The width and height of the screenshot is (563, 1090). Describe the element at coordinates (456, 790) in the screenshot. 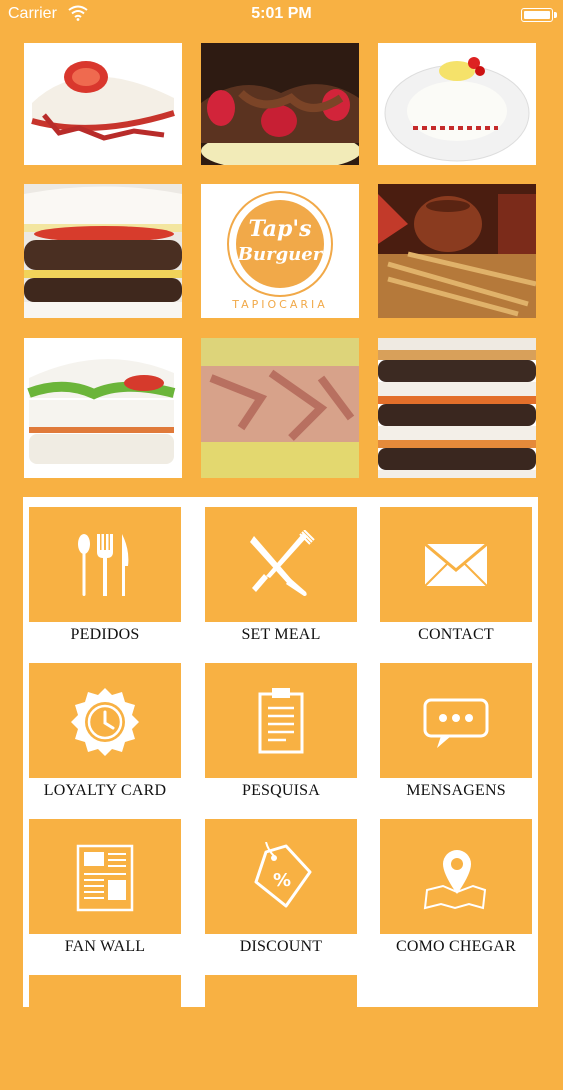

I see `menu-item-label: MENSAGENS` at that location.